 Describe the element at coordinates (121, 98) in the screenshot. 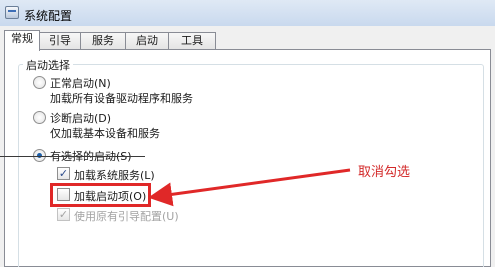

I see `normal-startup-description: 加载所有设备驱动程序和服务` at that location.